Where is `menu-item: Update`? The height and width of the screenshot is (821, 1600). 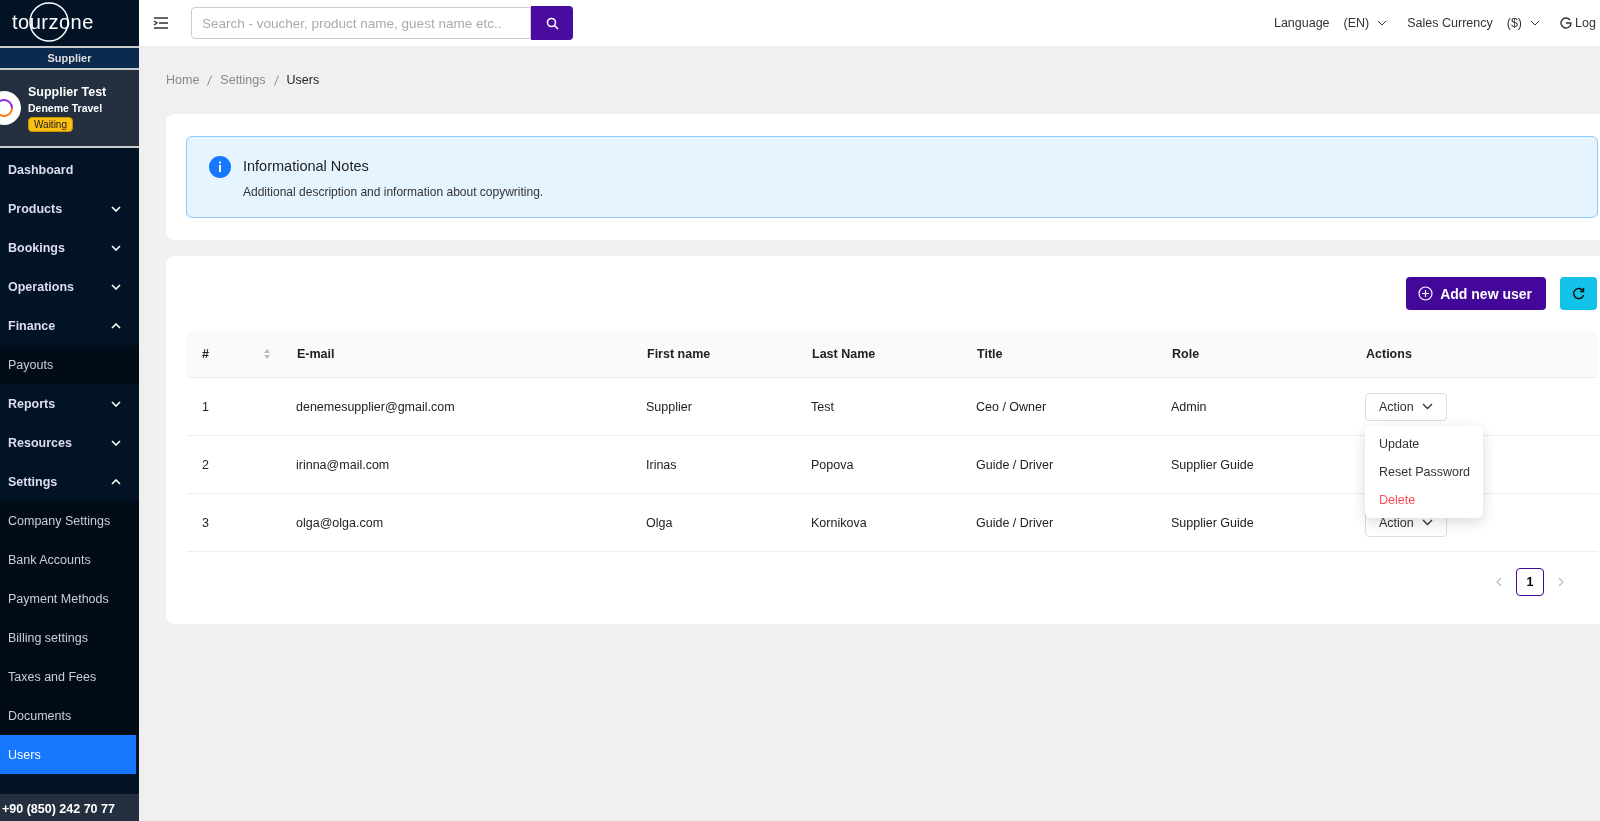
menu-item: Update is located at coordinates (1424, 444).